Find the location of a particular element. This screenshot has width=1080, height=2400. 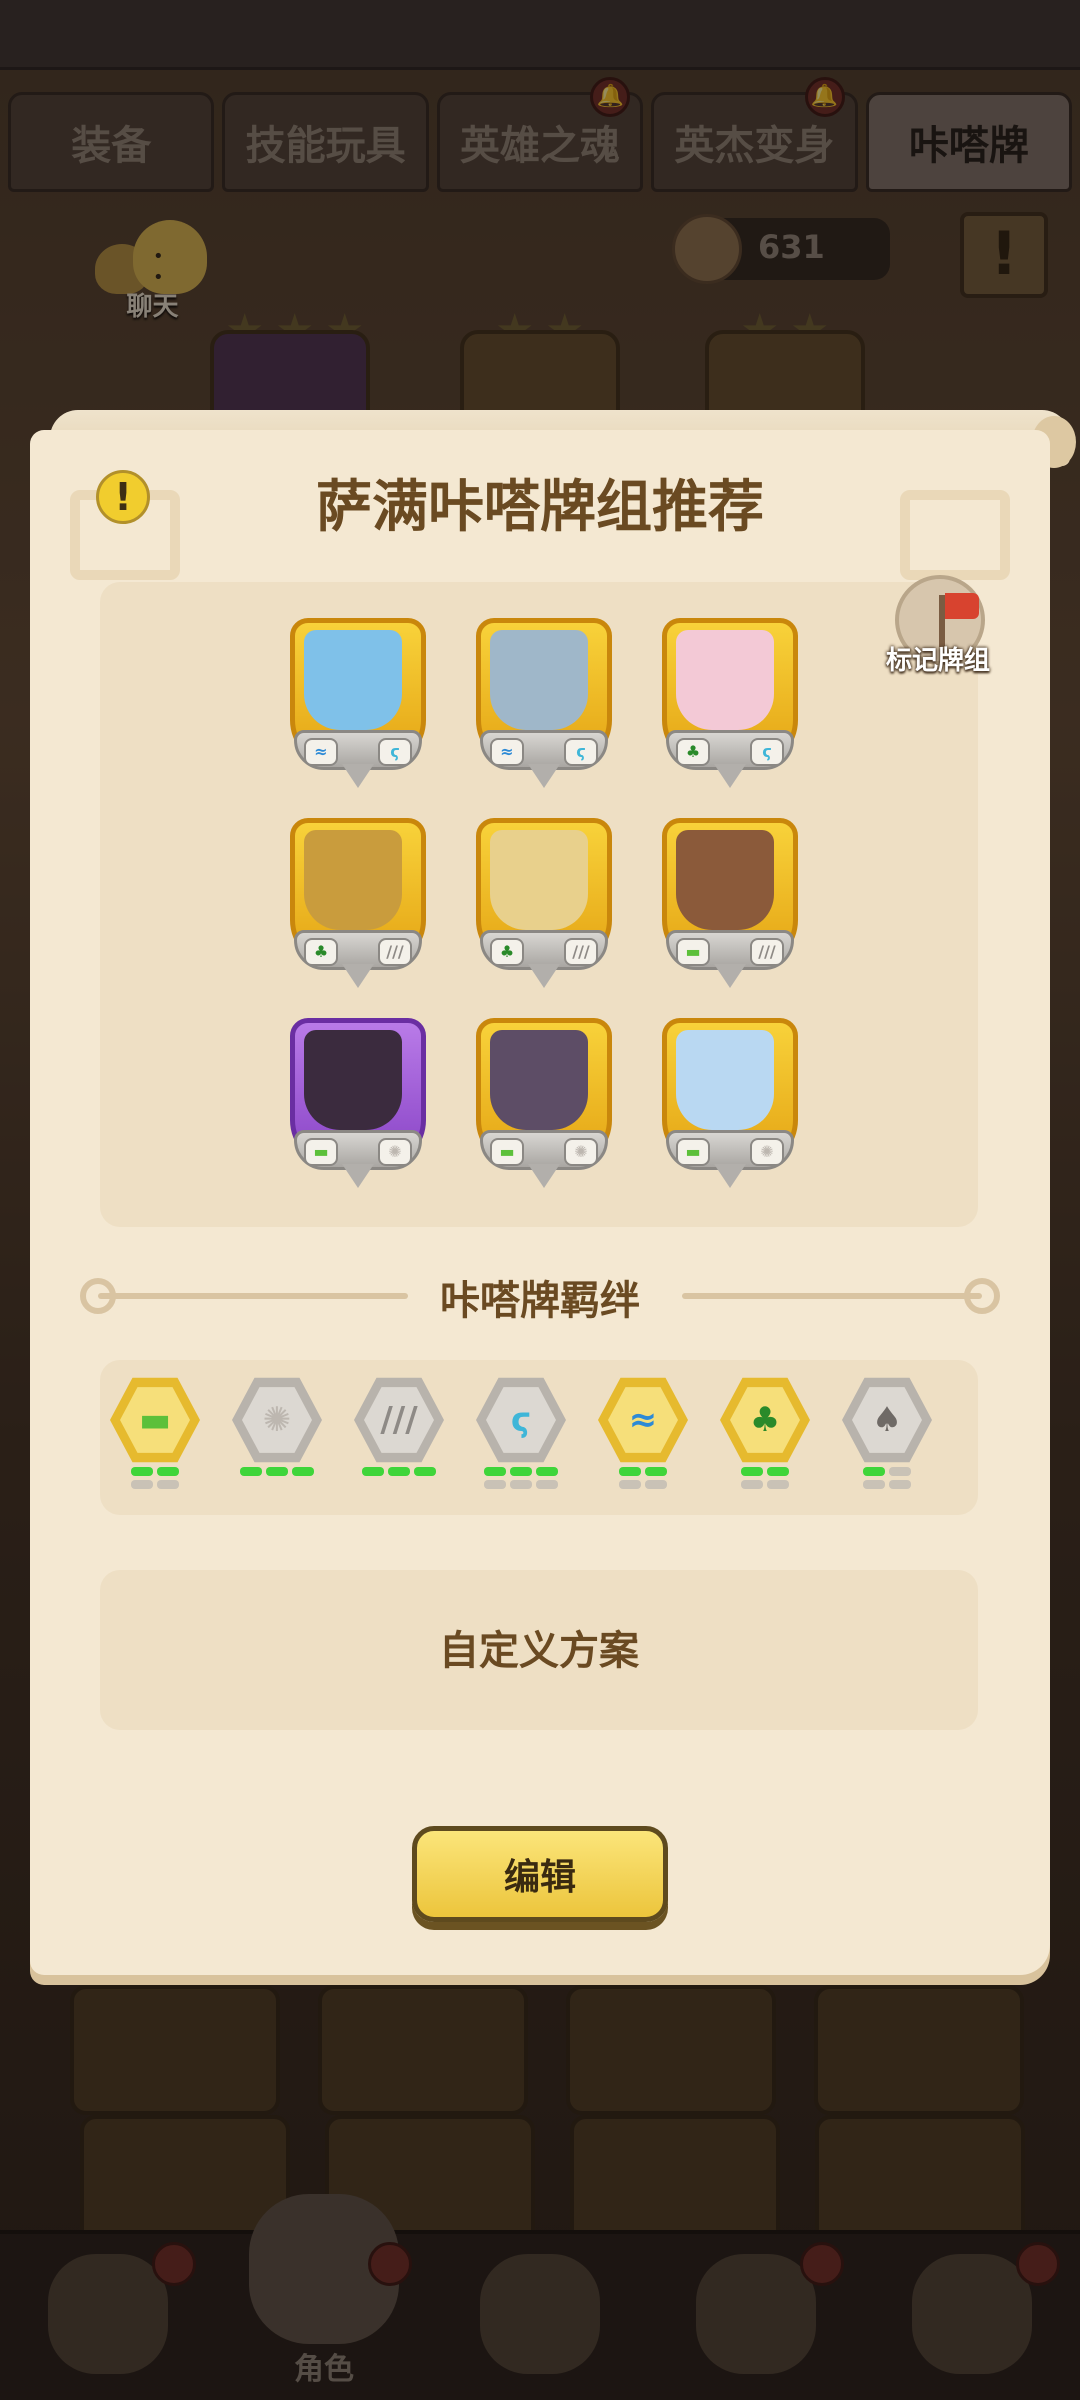

flag-icon is located at coordinates (962, 606).